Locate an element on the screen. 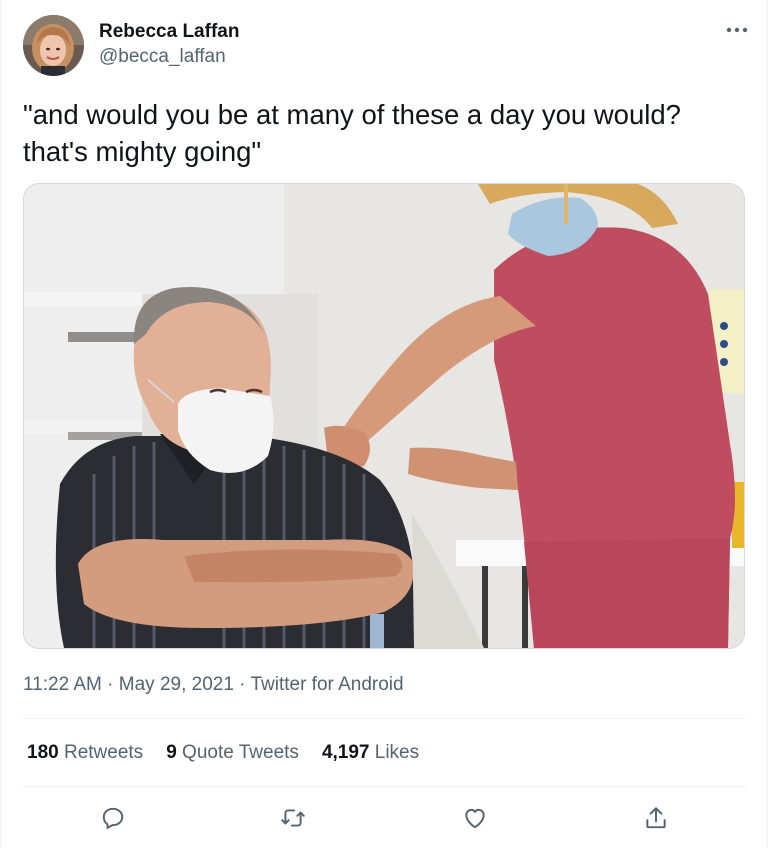  tweet-stats: 180 Retweets 9 Quote Tweets 4,197 Likes is located at coordinates (234, 753).